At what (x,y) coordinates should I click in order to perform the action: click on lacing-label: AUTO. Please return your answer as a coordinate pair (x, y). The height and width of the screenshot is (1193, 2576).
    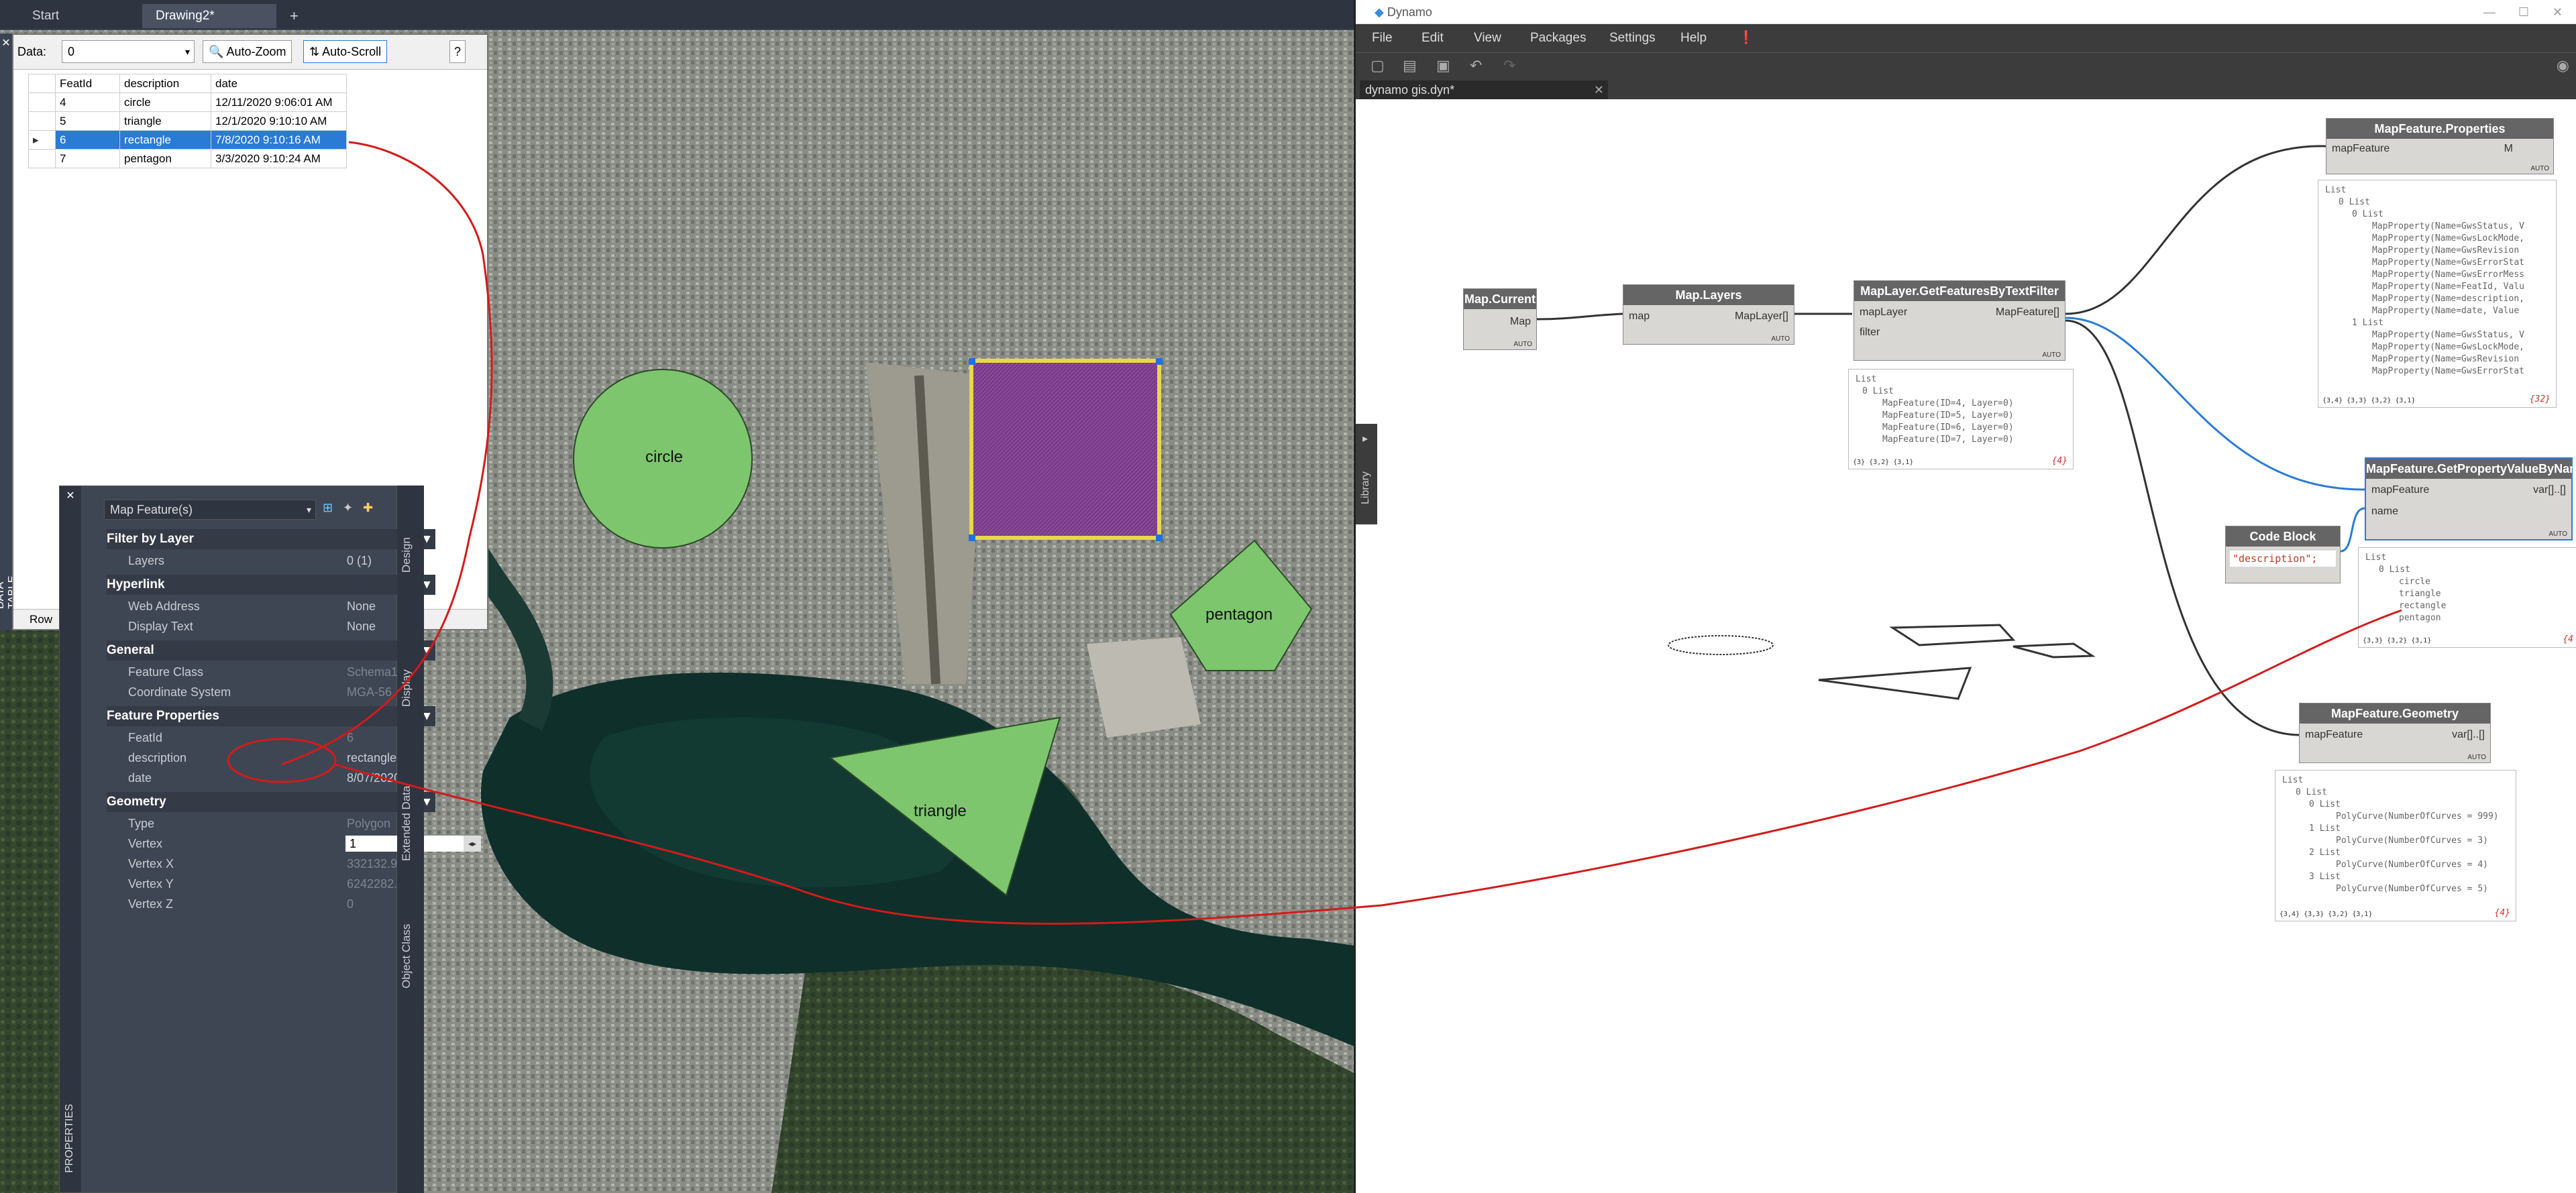
    Looking at the image, I should click on (2557, 534).